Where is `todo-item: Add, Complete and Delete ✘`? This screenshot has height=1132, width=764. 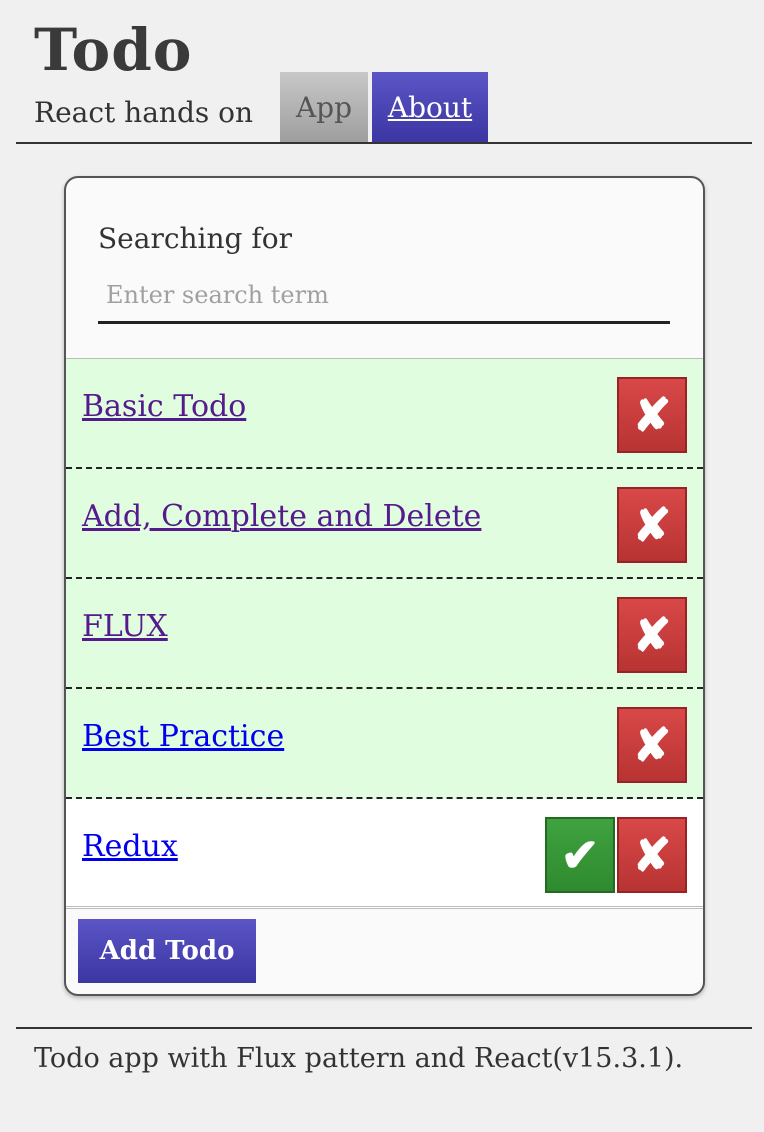
todo-item: Add, Complete and Delete ✘ is located at coordinates (384, 524).